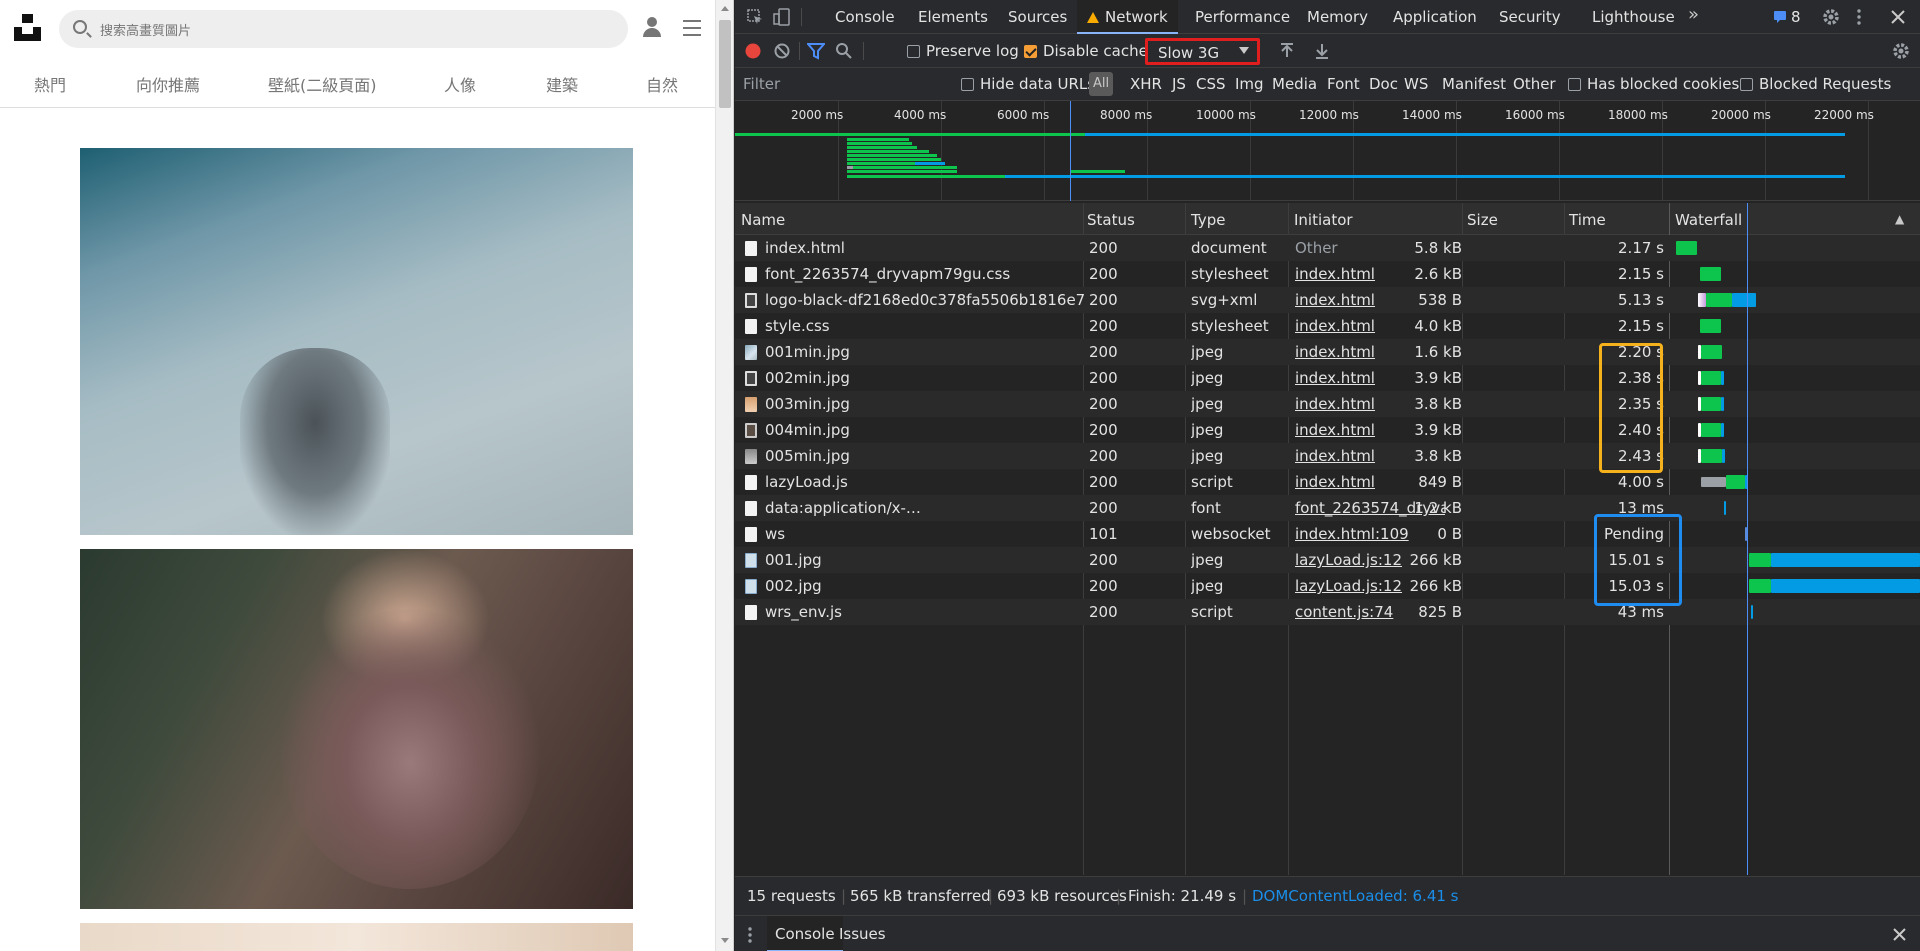  I want to click on more-tabs-icon: », so click(1693, 14).